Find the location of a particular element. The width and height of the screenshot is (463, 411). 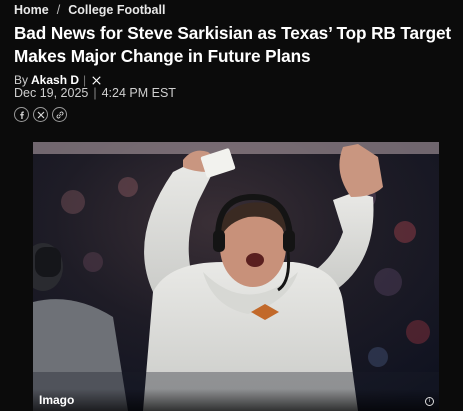

author-x-icon is located at coordinates (96, 80).